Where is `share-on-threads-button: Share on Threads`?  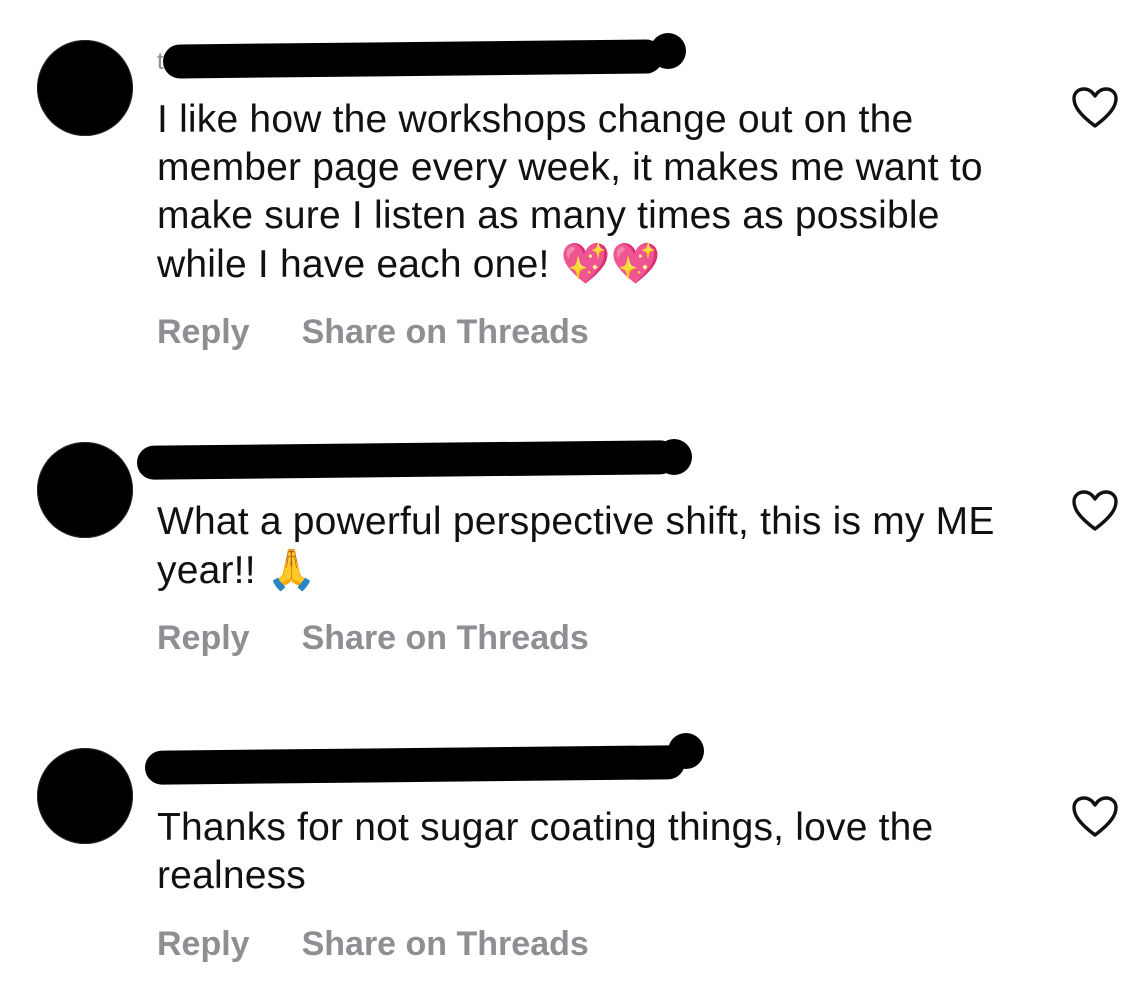 share-on-threads-button: Share on Threads is located at coordinates (445, 944).